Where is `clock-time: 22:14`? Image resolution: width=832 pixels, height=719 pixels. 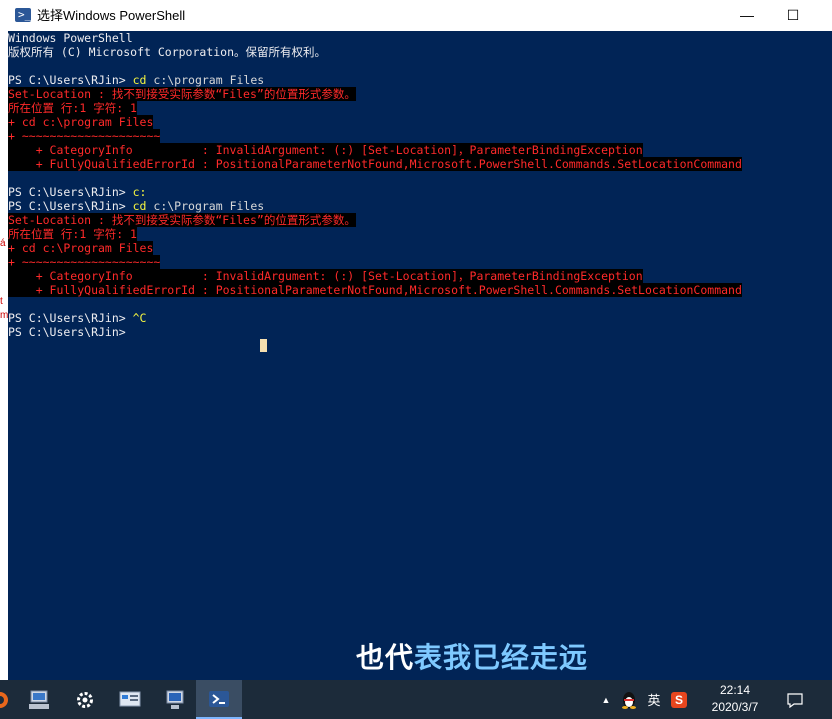
clock-time: 22:14 is located at coordinates (735, 690).